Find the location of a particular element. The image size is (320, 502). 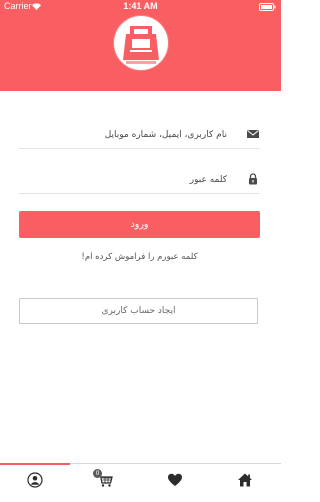

battery-icon is located at coordinates (267, 7).